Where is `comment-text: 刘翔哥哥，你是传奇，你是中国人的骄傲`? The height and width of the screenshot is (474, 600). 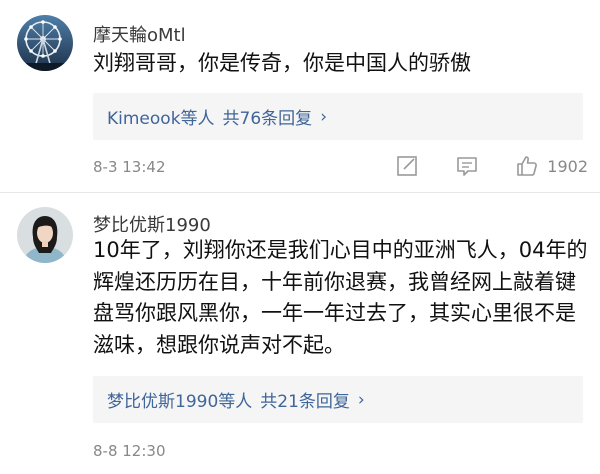
comment-text: 刘翔哥哥，你是传奇，你是中国人的骄傲 is located at coordinates (282, 63).